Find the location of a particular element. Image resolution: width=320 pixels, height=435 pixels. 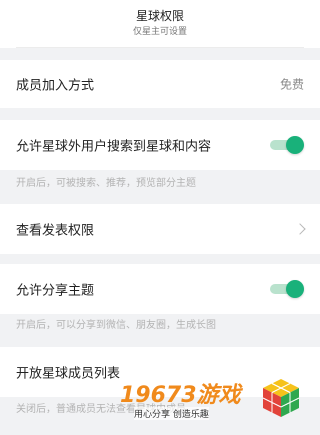

open-member-list-label: 开放星球成员列表 is located at coordinates (68, 374).